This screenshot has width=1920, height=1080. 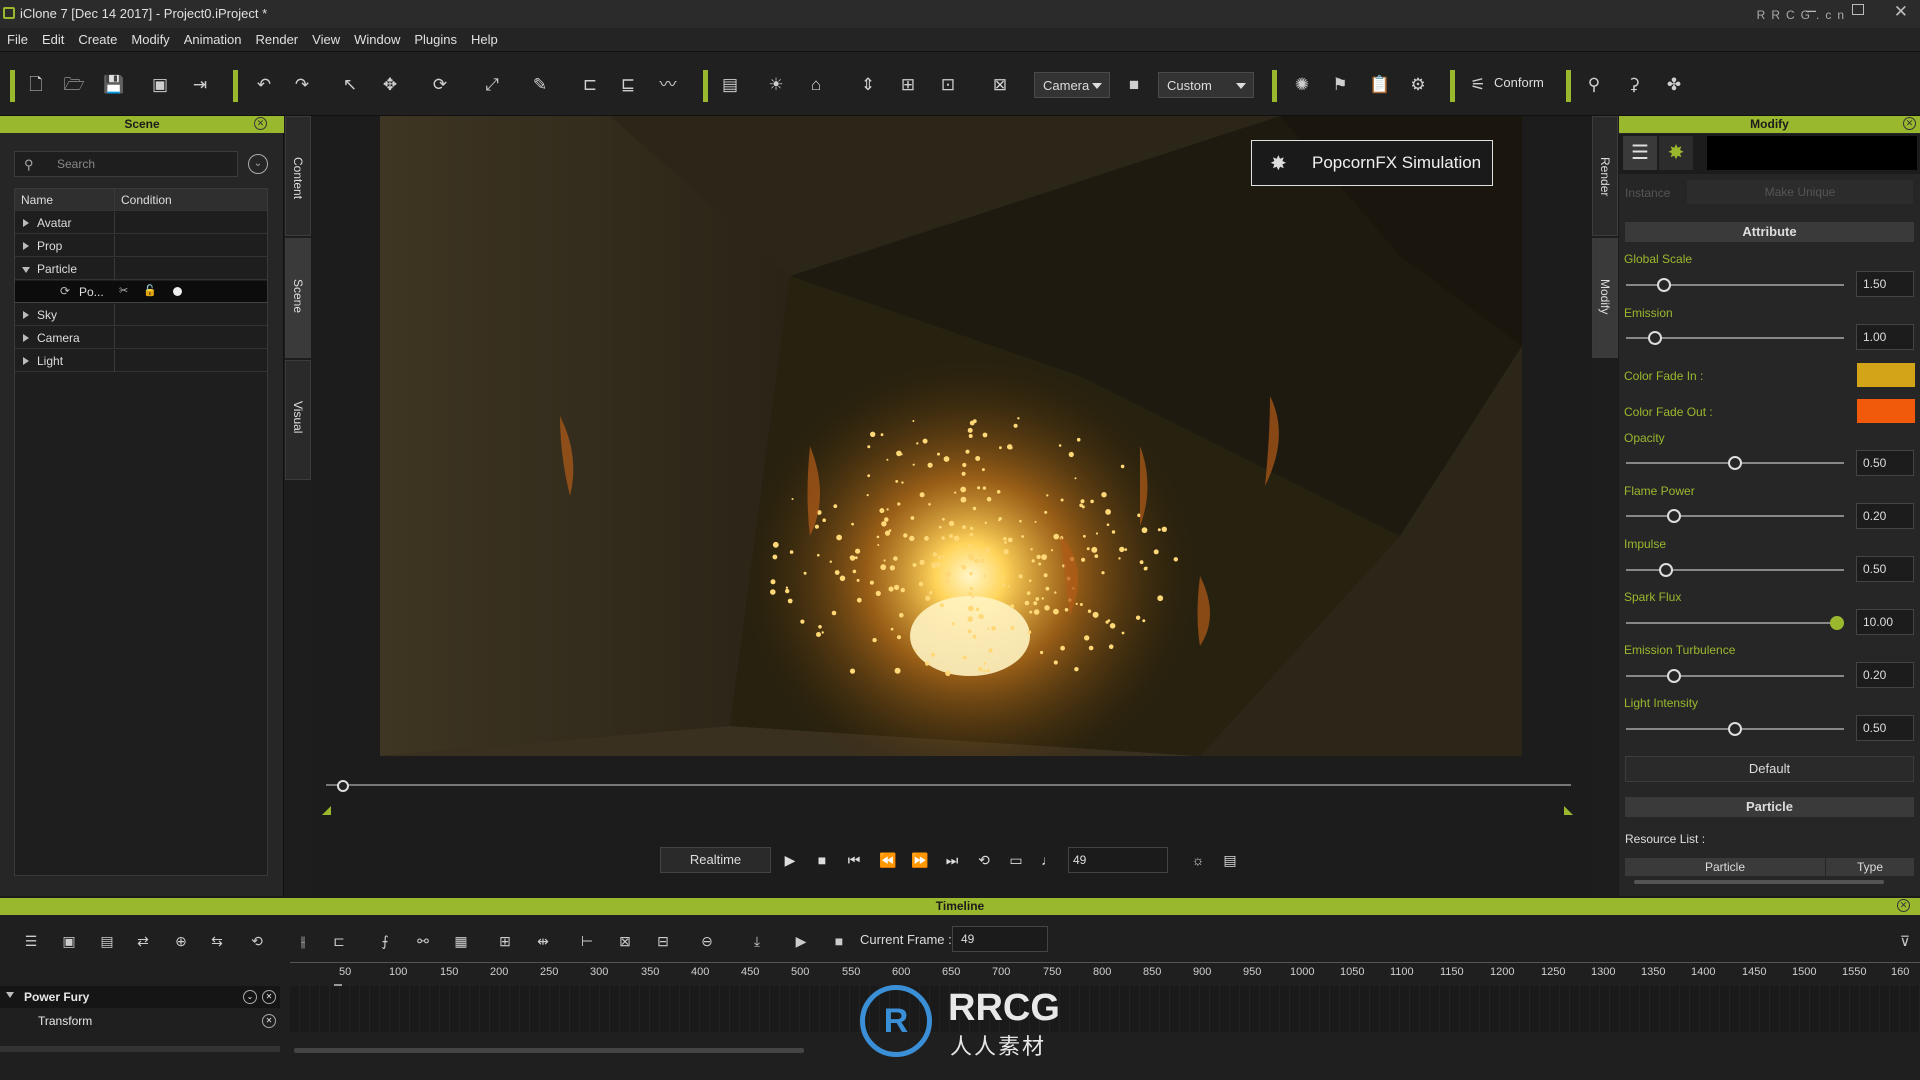 I want to click on timeline-options-icon: ⊽, so click(x=1905, y=941).